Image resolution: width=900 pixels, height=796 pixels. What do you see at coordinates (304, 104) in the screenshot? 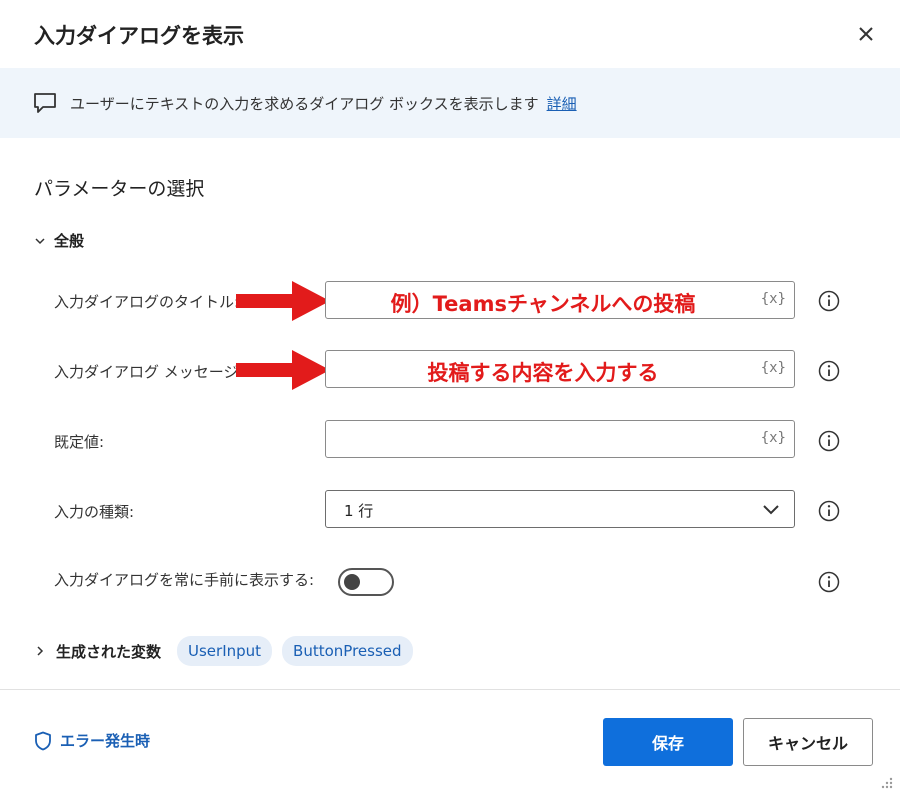
I see `description-text: ユーザーにテキストの入力を求めるダイアログ ボックスを表示します` at bounding box center [304, 104].